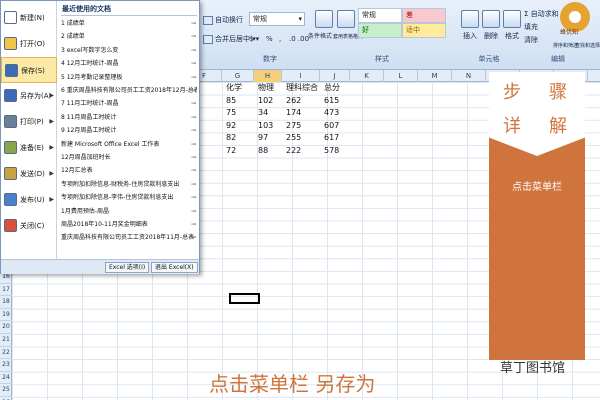 The width and height of the screenshot is (600, 400). I want to click on recent-document-item: 6 重庆周晶科技有限公司员工工资2018年12月-总表 ⊸, so click(129, 91).